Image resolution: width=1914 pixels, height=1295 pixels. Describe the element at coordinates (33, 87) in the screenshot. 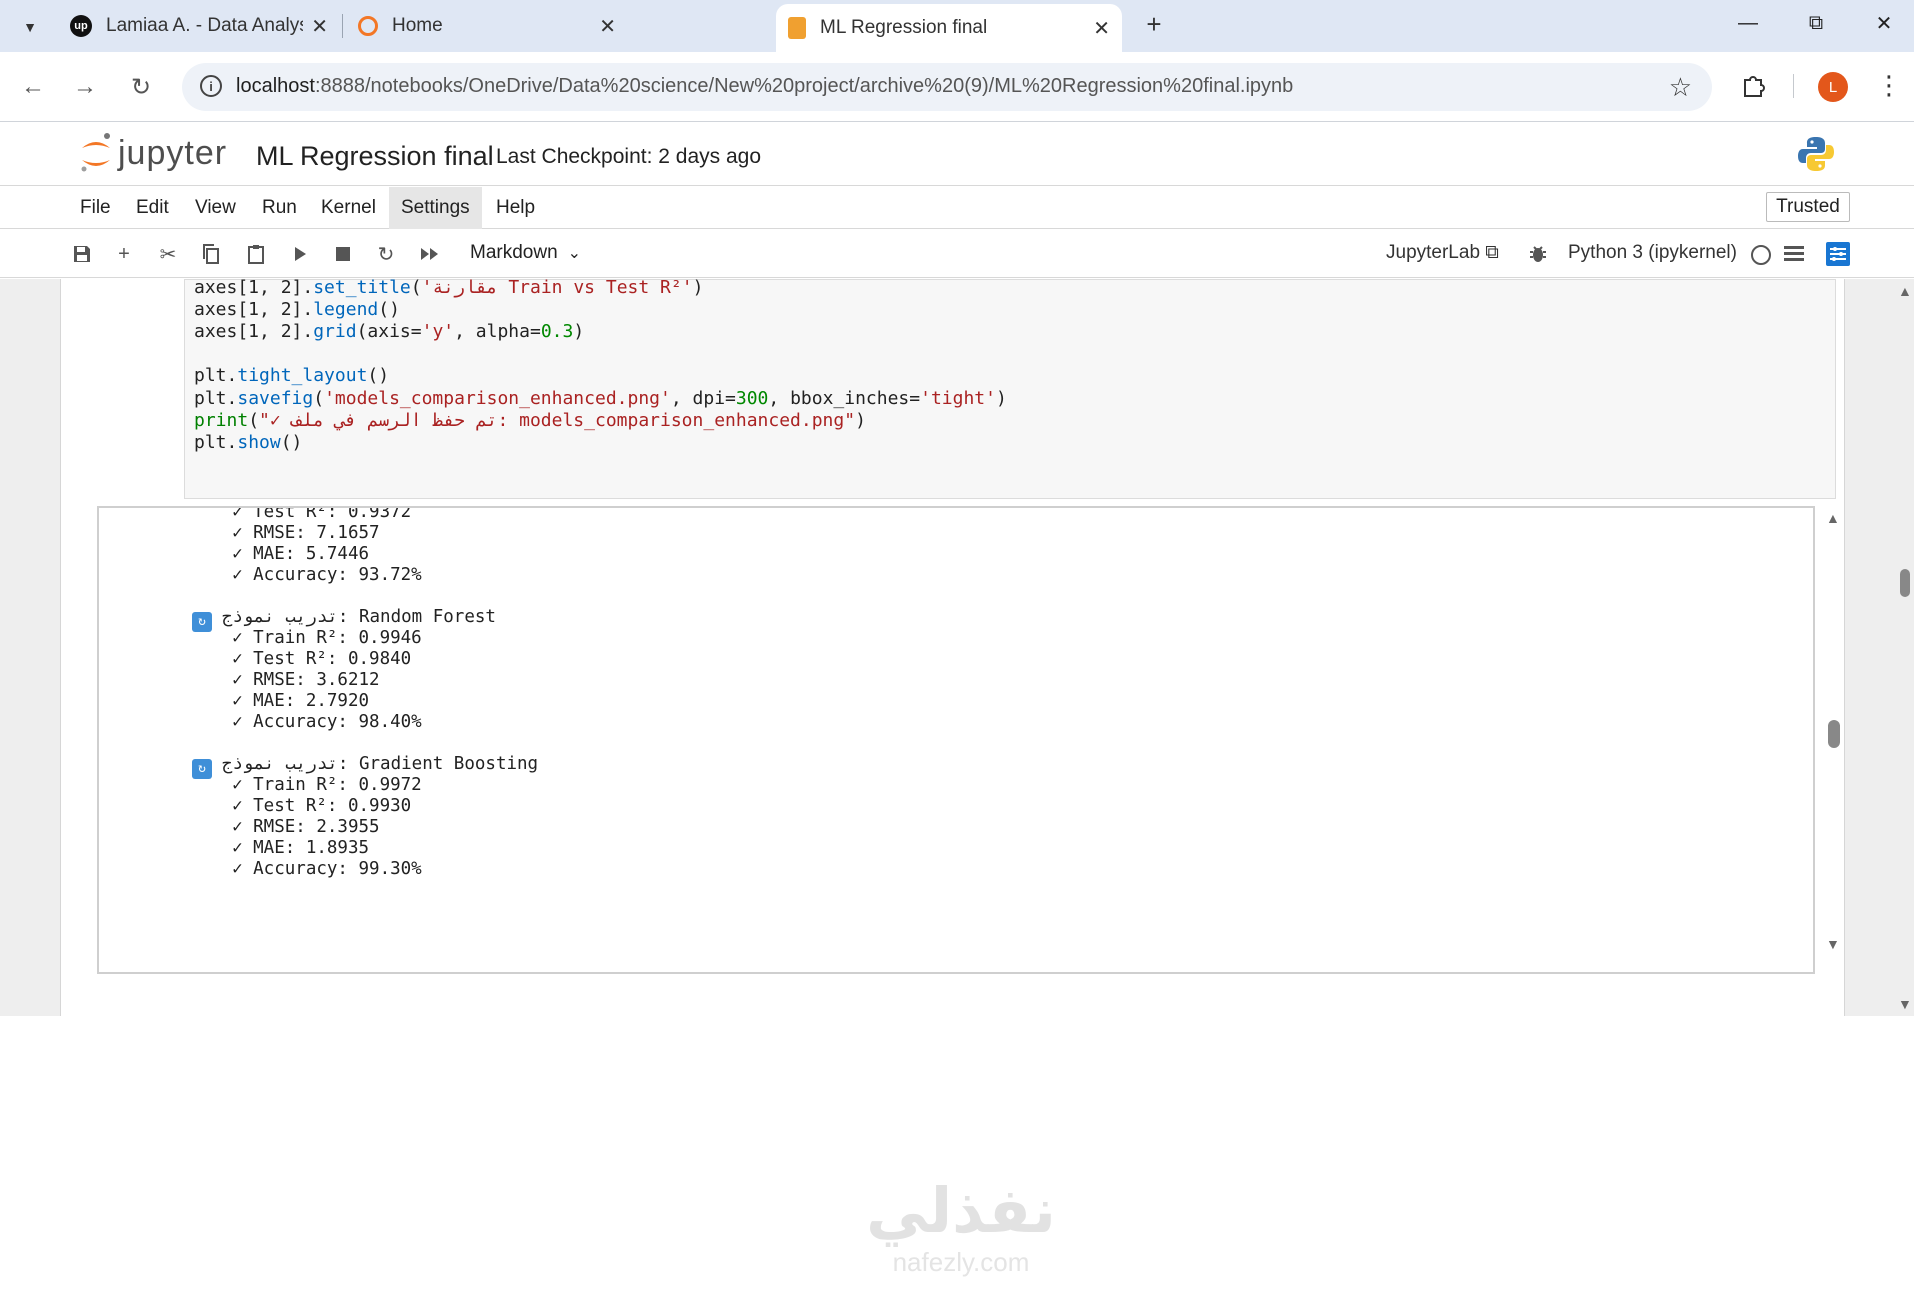

I see `back-icon: ←` at that location.